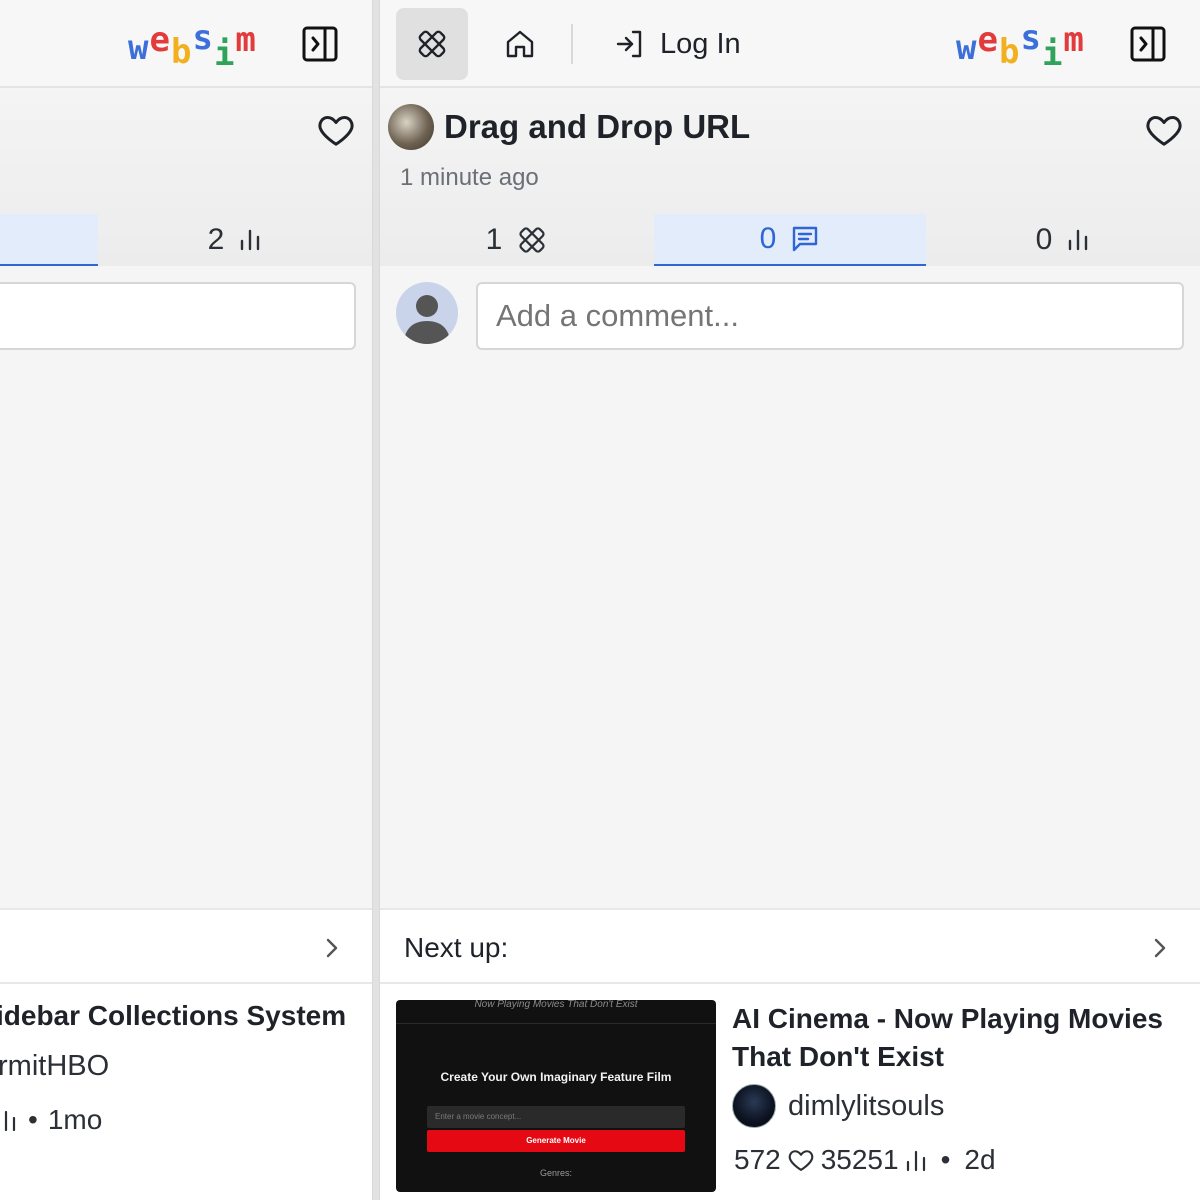 This screenshot has width=1200, height=1200. I want to click on tab-comments: 0, so click(790, 240).